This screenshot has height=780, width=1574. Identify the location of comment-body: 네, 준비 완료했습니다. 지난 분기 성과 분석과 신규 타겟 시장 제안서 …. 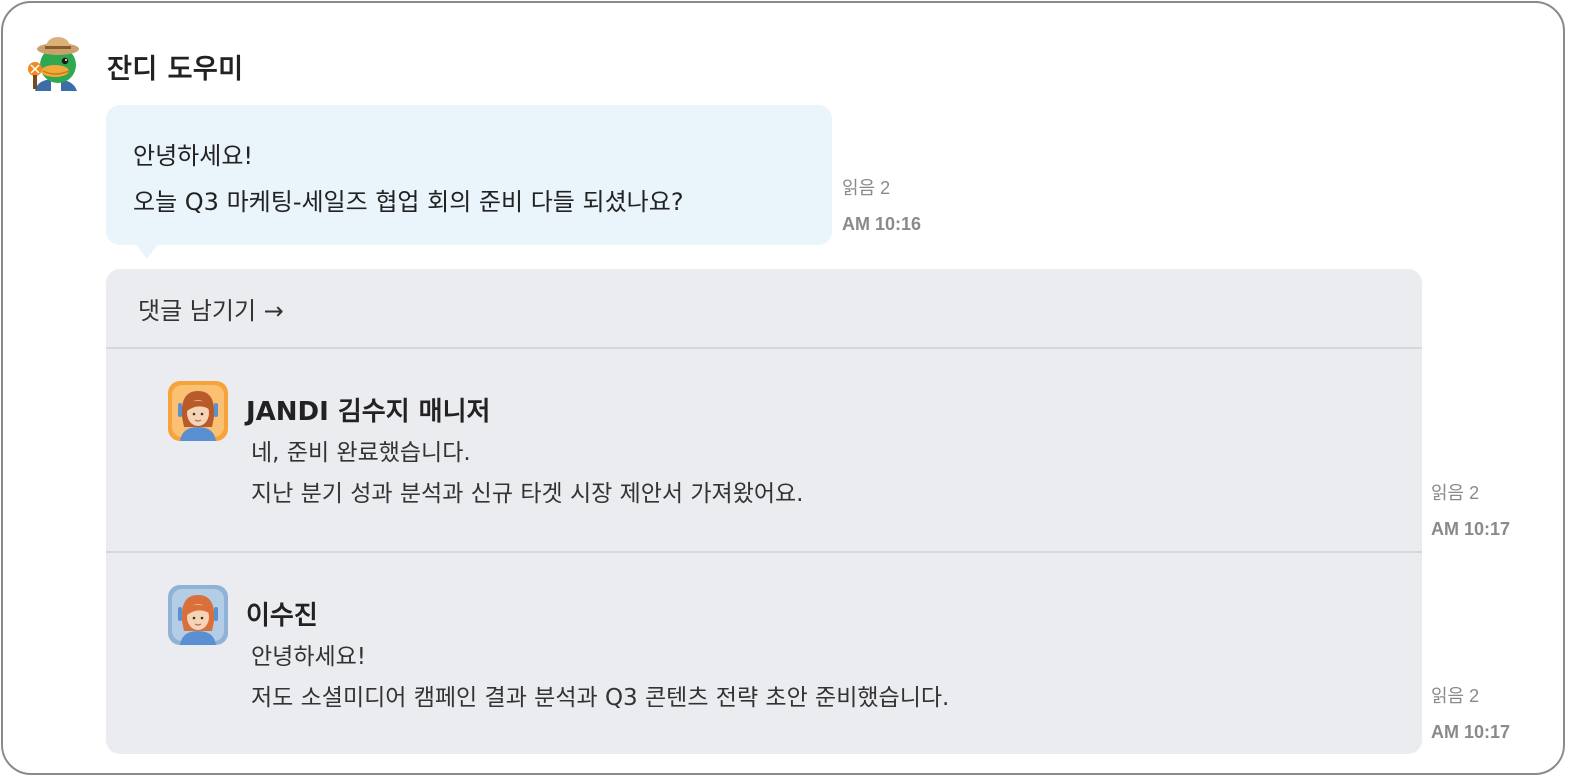
(527, 474).